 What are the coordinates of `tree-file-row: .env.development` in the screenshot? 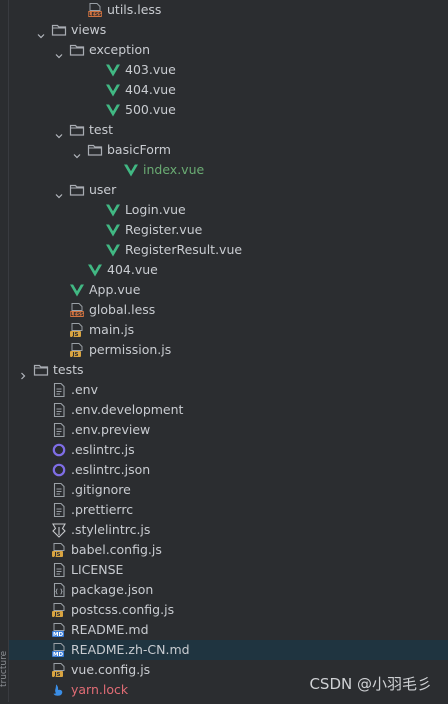 It's located at (228, 410).